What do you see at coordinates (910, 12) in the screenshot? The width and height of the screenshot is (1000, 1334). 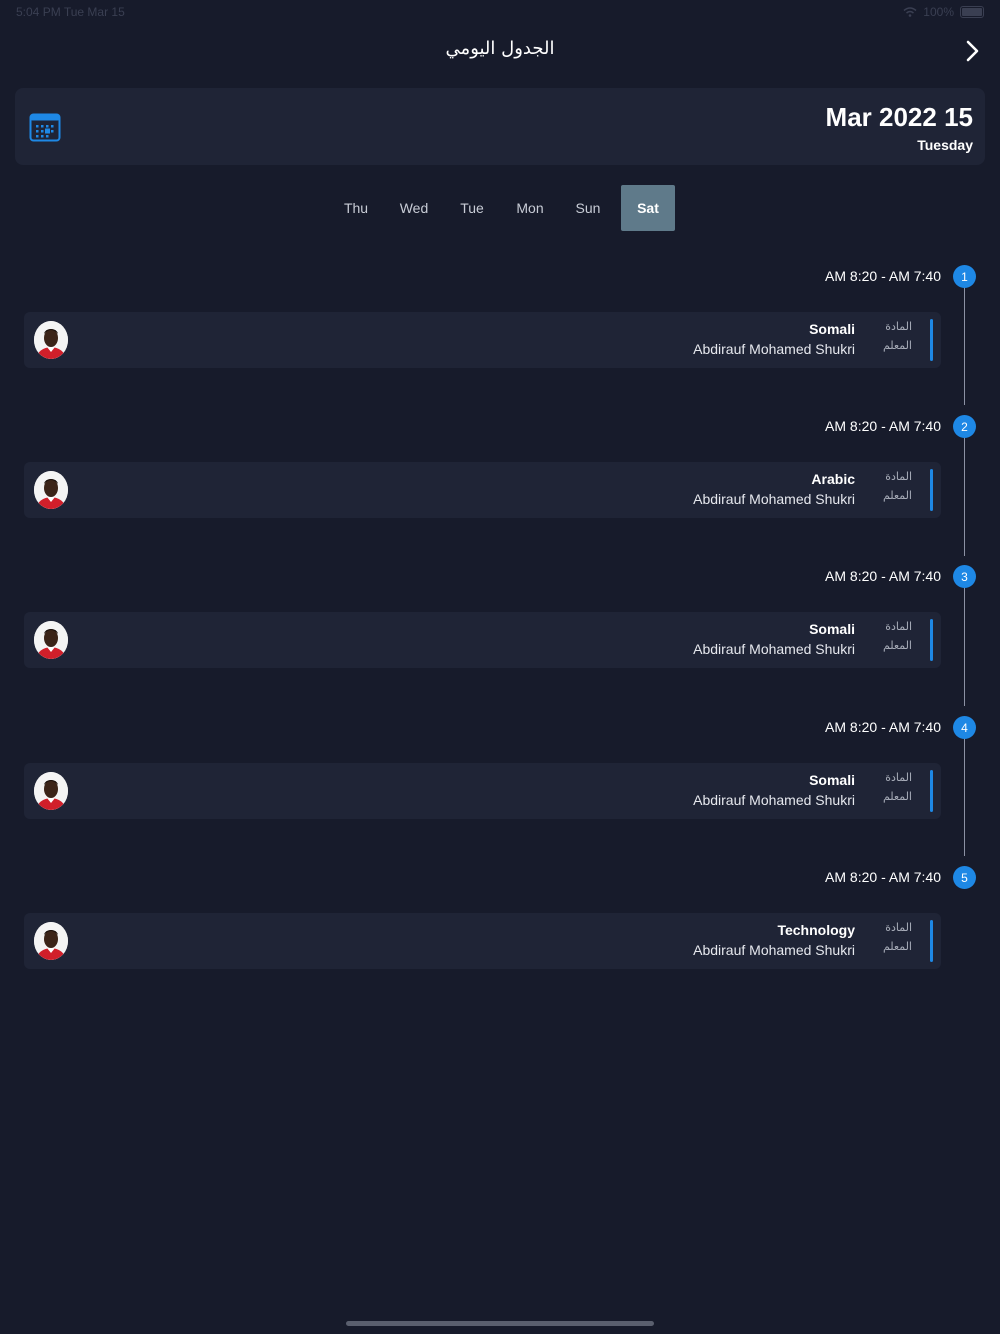 I see `wifi-icon` at bounding box center [910, 12].